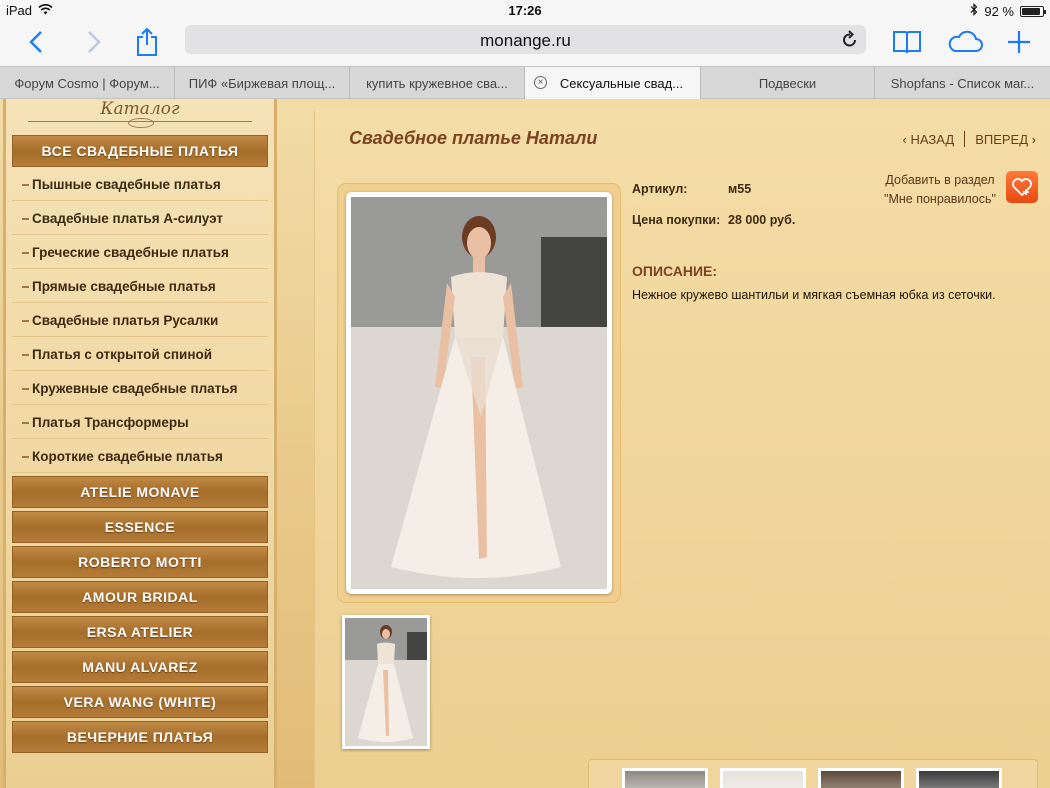 The height and width of the screenshot is (788, 1050). I want to click on battery-percent: 92 %, so click(999, 11).